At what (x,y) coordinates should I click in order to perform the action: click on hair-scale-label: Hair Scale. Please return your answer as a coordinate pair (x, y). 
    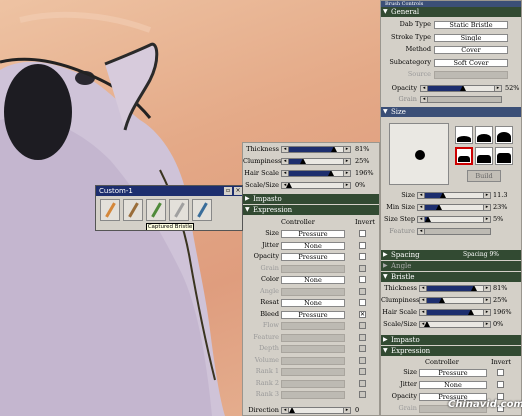
    Looking at the image, I should click on (399, 312).